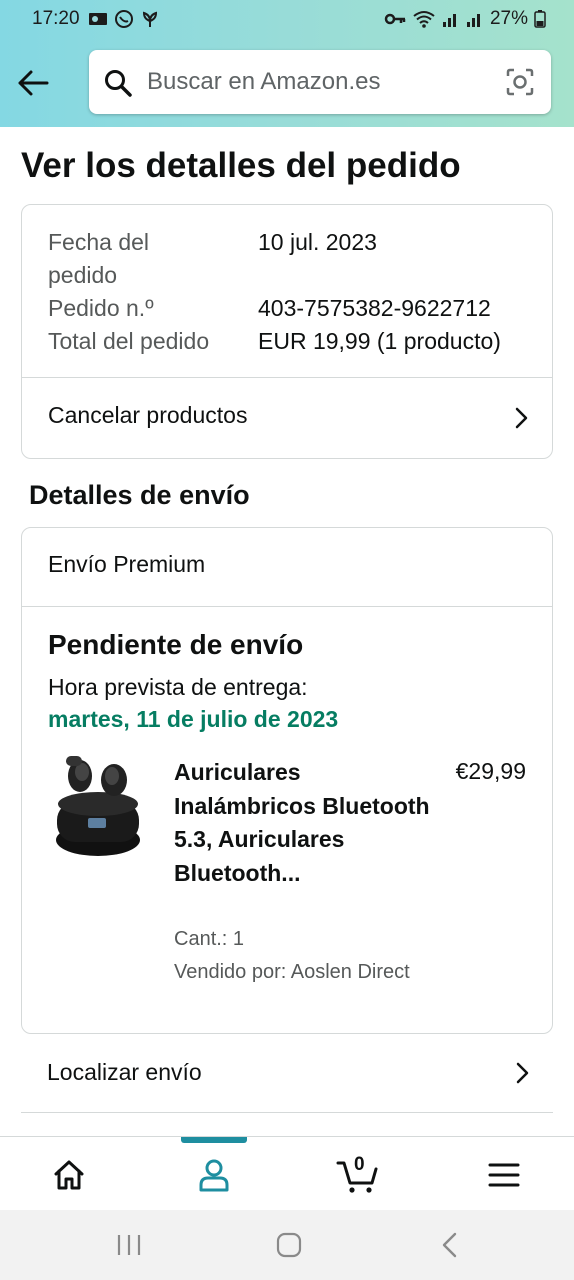 The width and height of the screenshot is (574, 1280). I want to click on order-total-label: Total del pedido, so click(129, 341).